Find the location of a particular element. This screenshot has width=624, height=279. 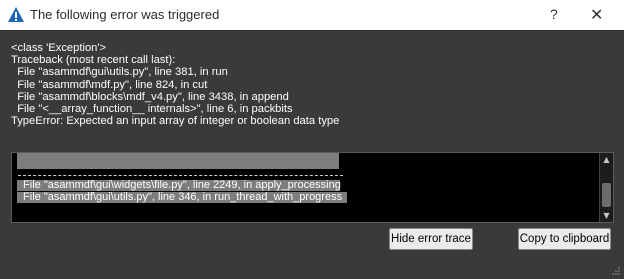

vertical-scrollbar: ▲ ▼ is located at coordinates (606, 187).